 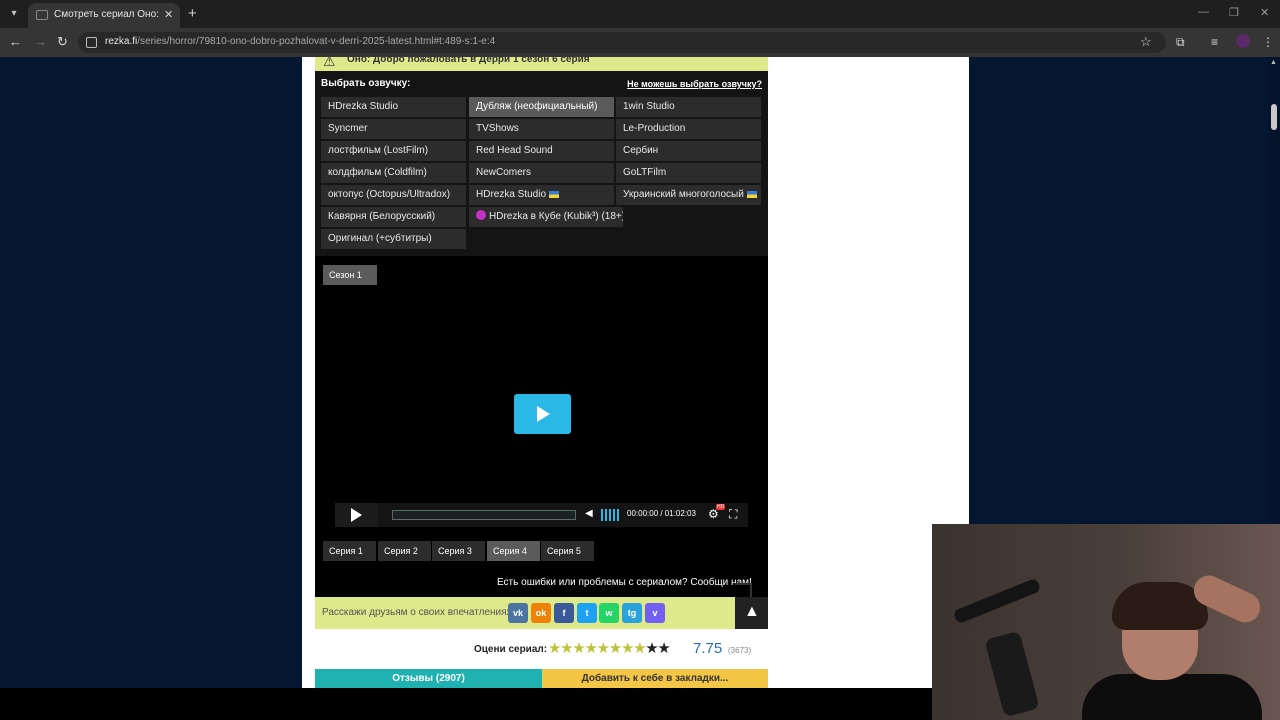 What do you see at coordinates (694, 84) in the screenshot?
I see `dub-help-link: Не можешь выбрать озвучку?` at bounding box center [694, 84].